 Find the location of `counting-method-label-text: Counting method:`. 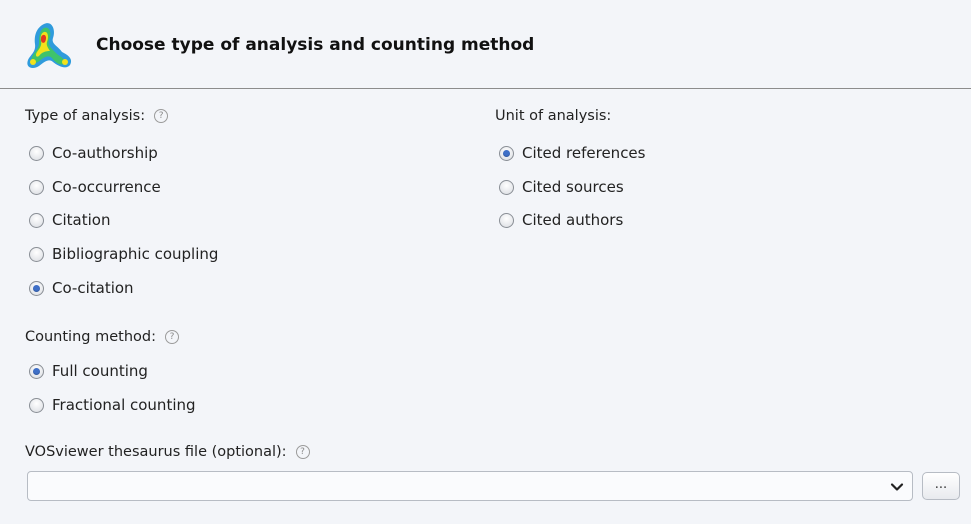

counting-method-label-text: Counting method: is located at coordinates (90, 337).